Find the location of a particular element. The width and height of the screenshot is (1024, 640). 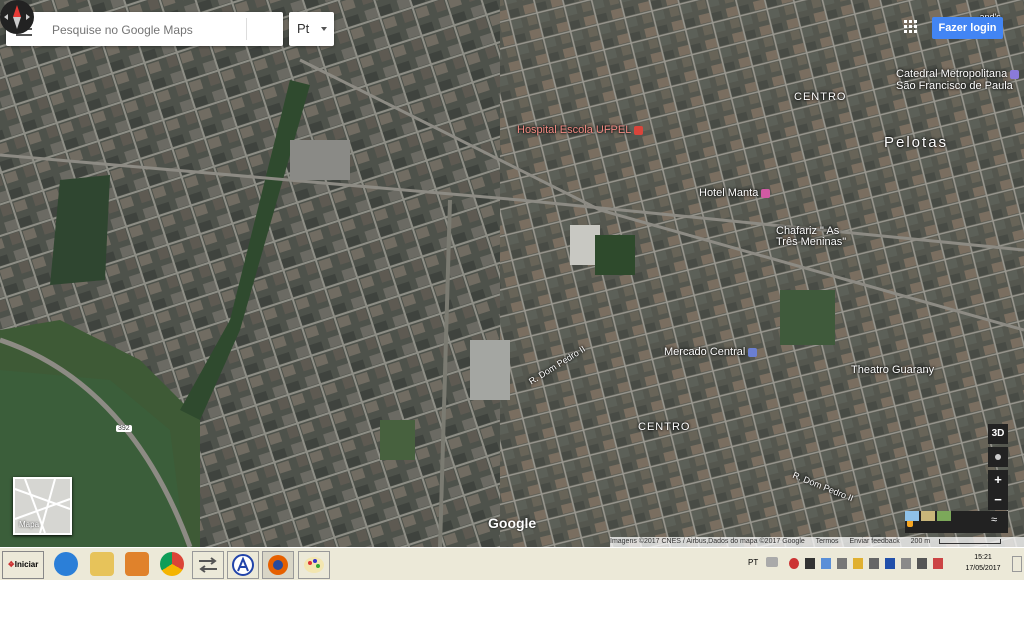

switch-windows-button is located at coordinates (208, 565).